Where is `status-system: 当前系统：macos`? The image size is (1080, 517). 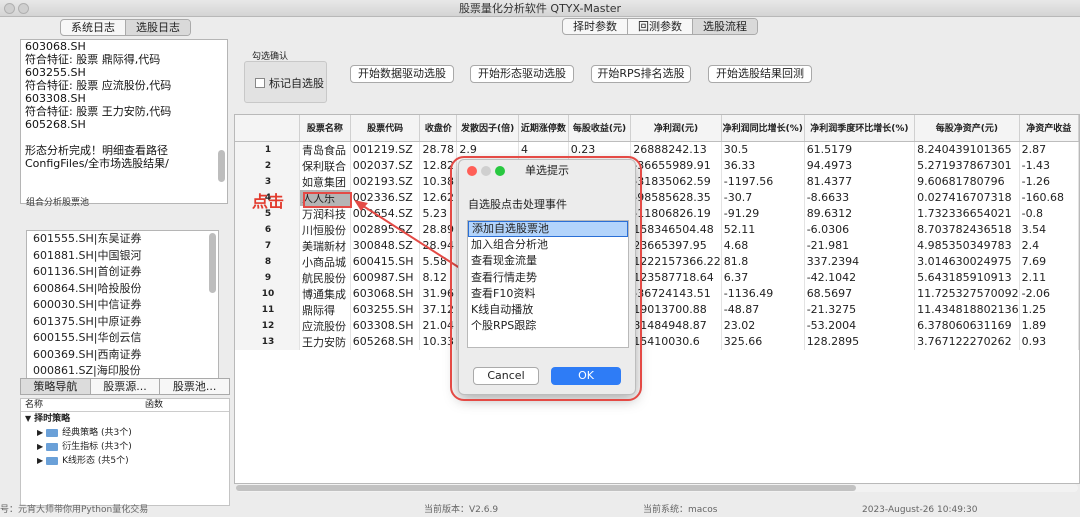 status-system: 当前系统：macos is located at coordinates (680, 510).